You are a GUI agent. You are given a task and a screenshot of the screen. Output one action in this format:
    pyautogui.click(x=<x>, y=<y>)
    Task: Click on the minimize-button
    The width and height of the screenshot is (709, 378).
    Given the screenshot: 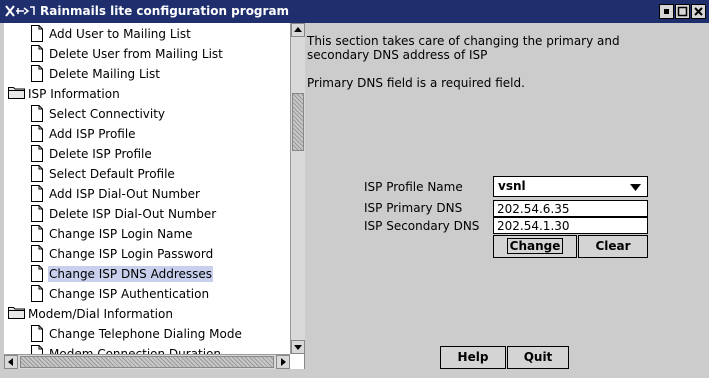 What is the action you would take?
    pyautogui.click(x=666, y=11)
    